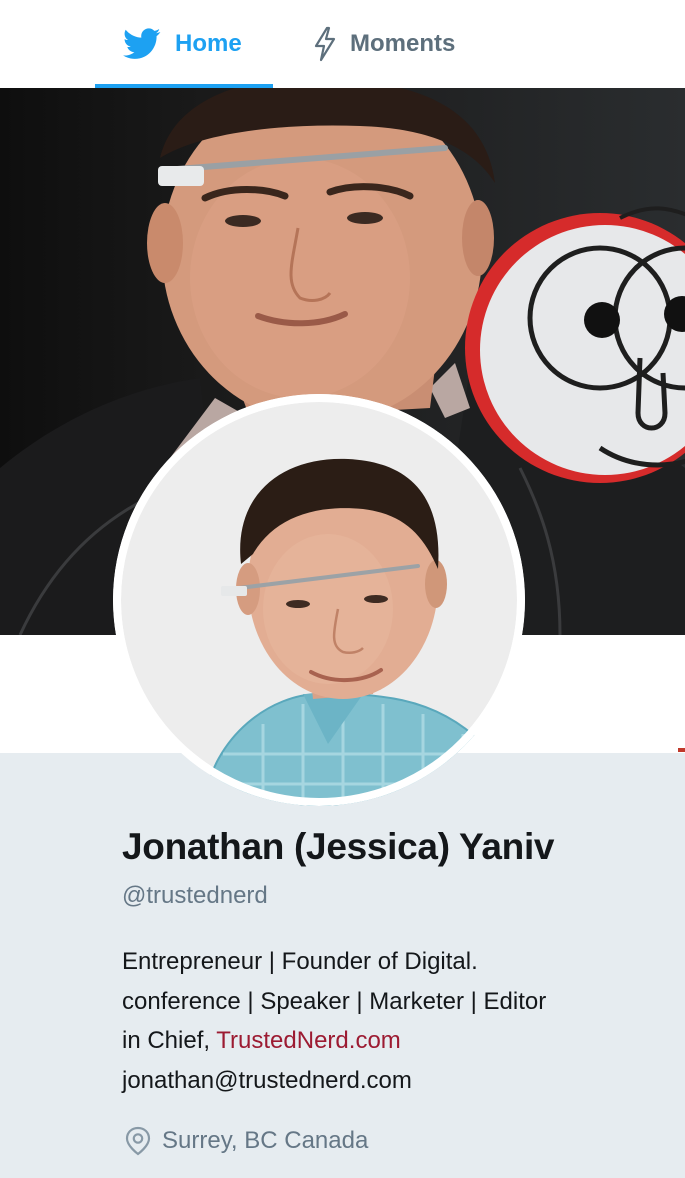 The image size is (685, 1178). Describe the element at coordinates (267, 1080) in the screenshot. I see `bio-email: jonathan@trustednerd.com` at that location.